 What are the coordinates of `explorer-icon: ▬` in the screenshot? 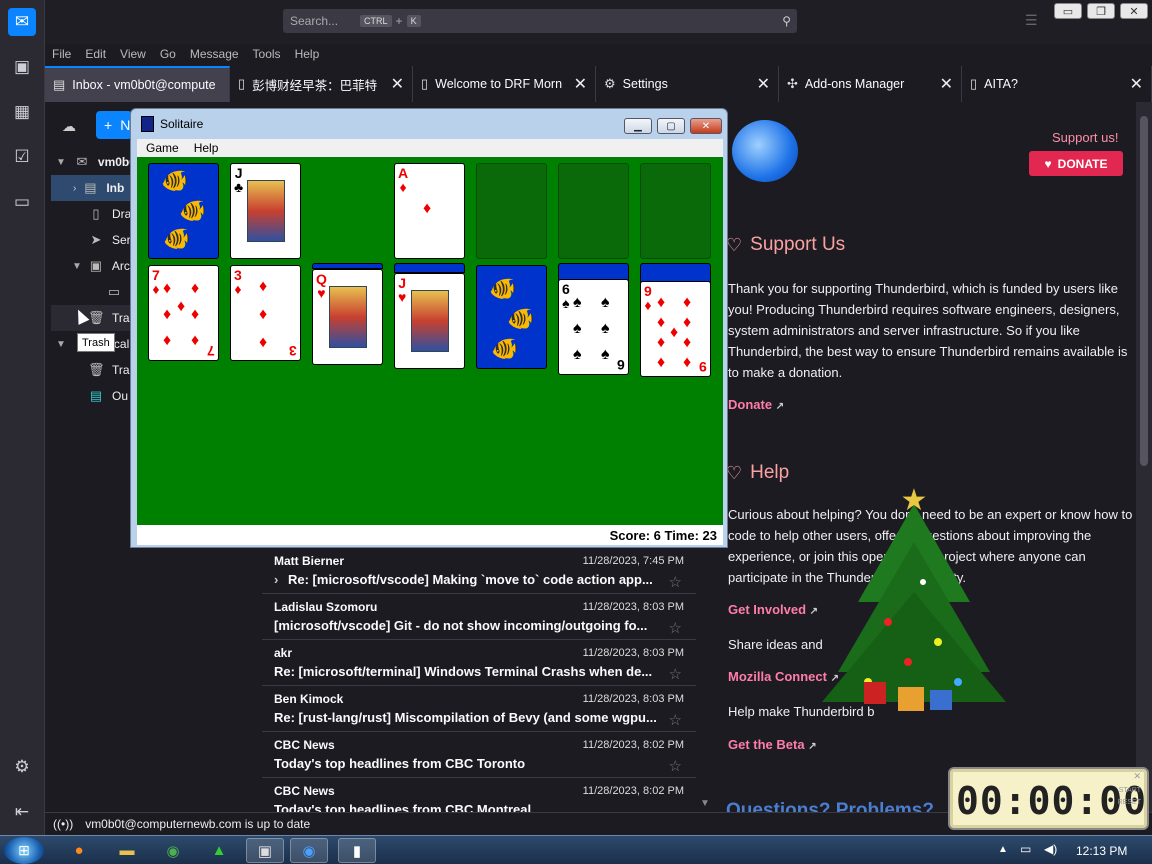 It's located at (127, 850).